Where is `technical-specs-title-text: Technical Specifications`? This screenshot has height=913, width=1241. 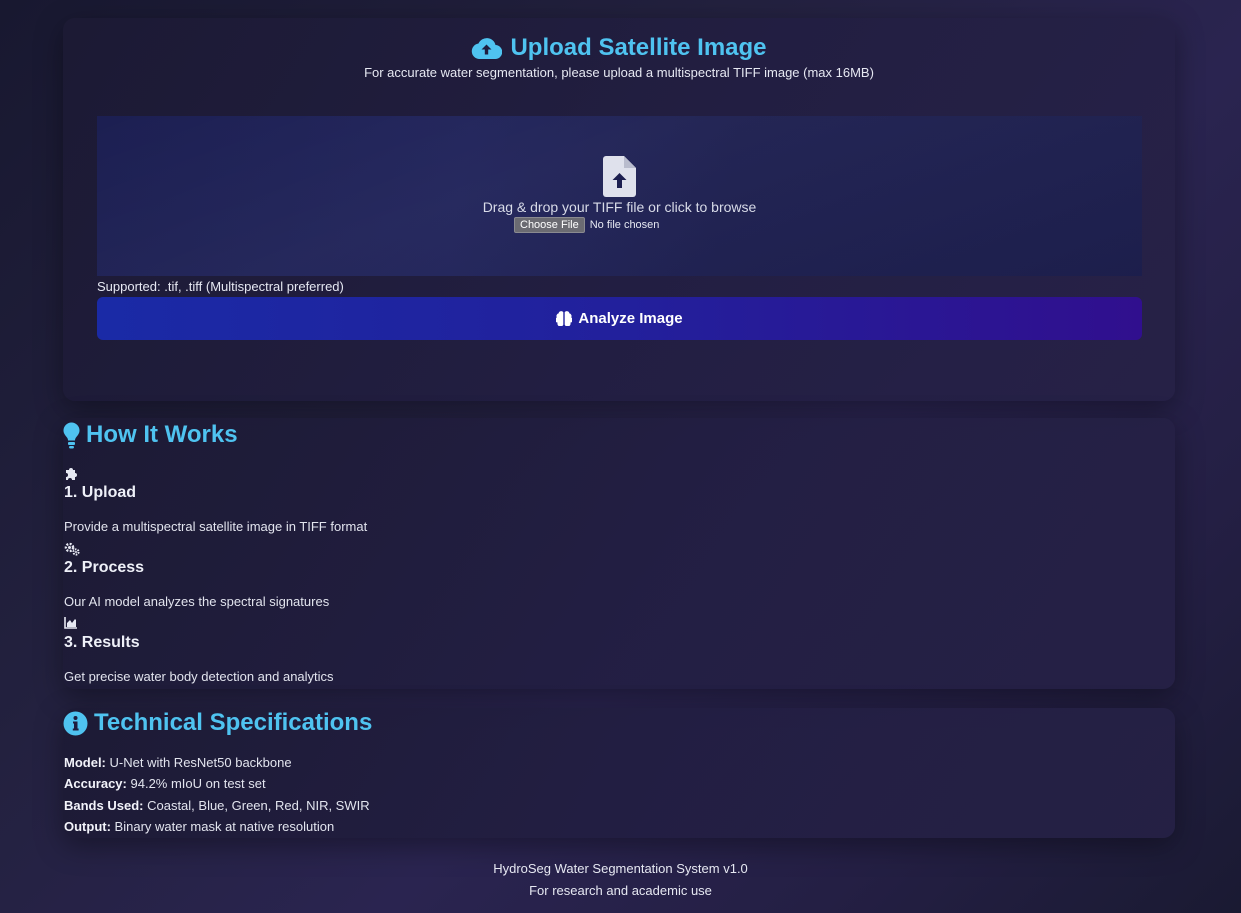
technical-specs-title-text: Technical Specifications is located at coordinates (233, 722).